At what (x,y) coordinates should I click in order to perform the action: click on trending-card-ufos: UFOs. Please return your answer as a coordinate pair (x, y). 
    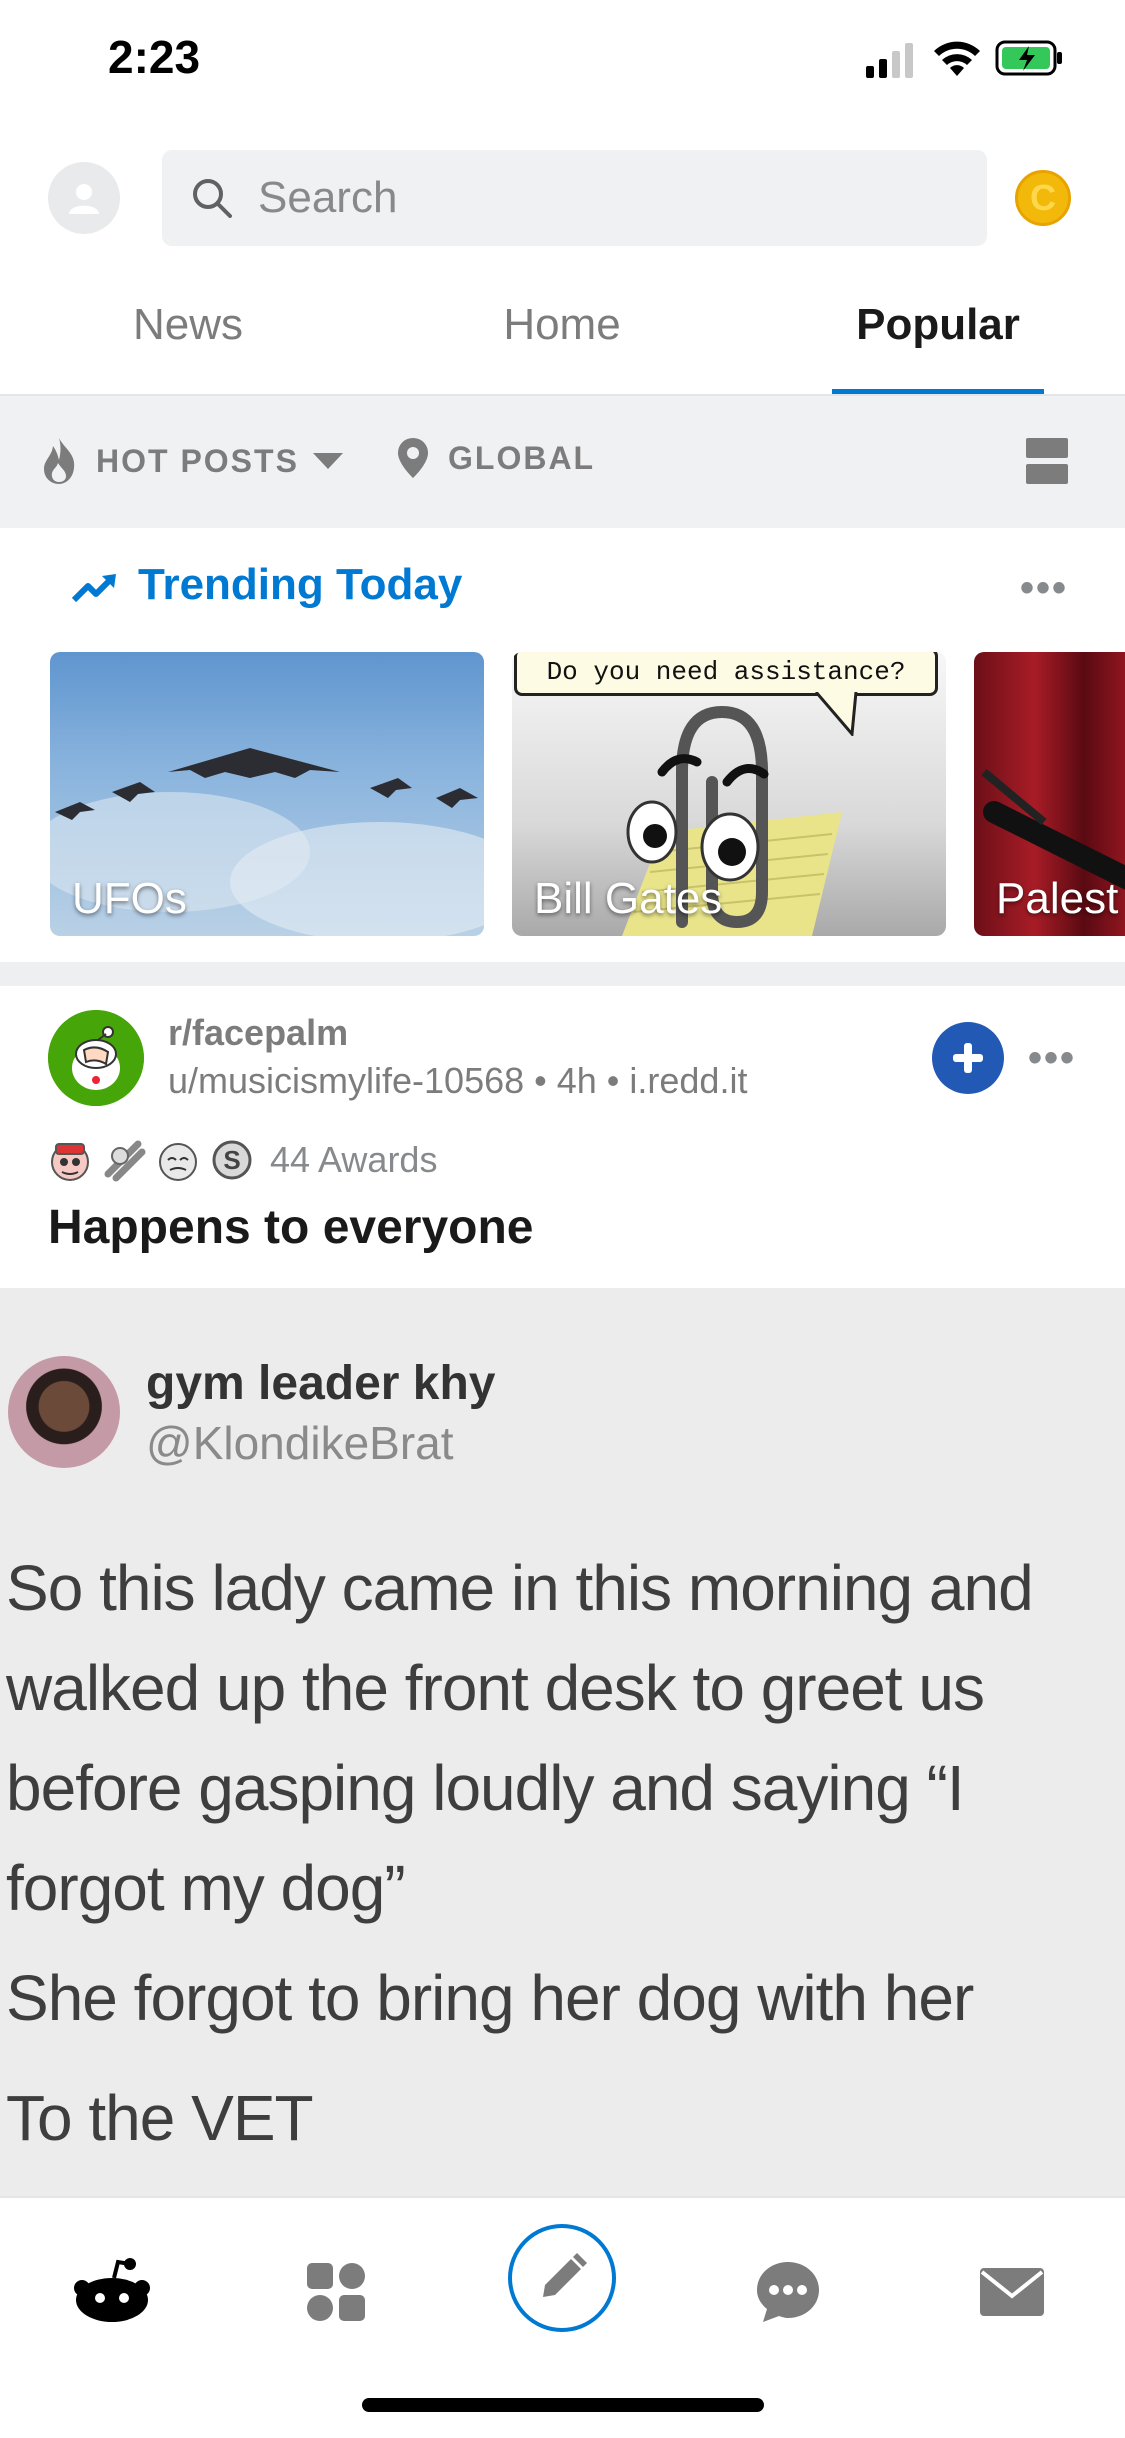
    Looking at the image, I should click on (267, 794).